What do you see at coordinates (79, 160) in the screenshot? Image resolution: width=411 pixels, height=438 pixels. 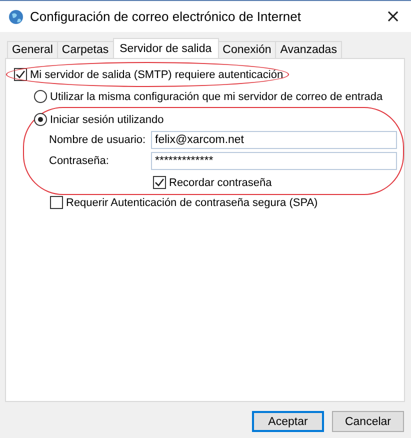 I see `field-label: Contraseña:` at bounding box center [79, 160].